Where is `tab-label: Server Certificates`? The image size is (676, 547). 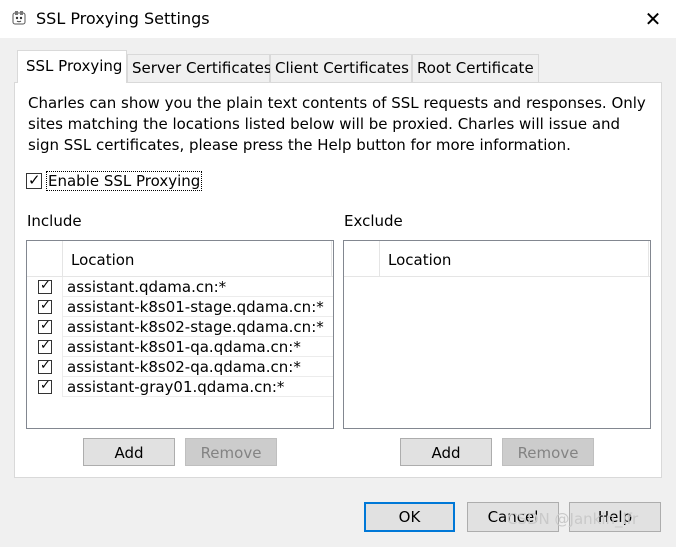
tab-label: Server Certificates is located at coordinates (202, 68).